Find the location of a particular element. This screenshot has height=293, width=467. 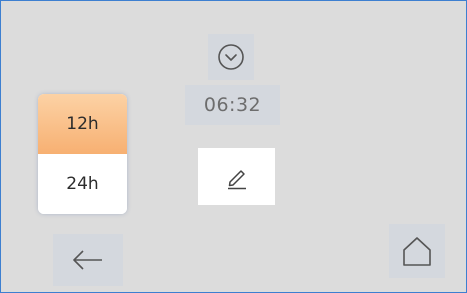

time-display: 06:32 is located at coordinates (232, 105).